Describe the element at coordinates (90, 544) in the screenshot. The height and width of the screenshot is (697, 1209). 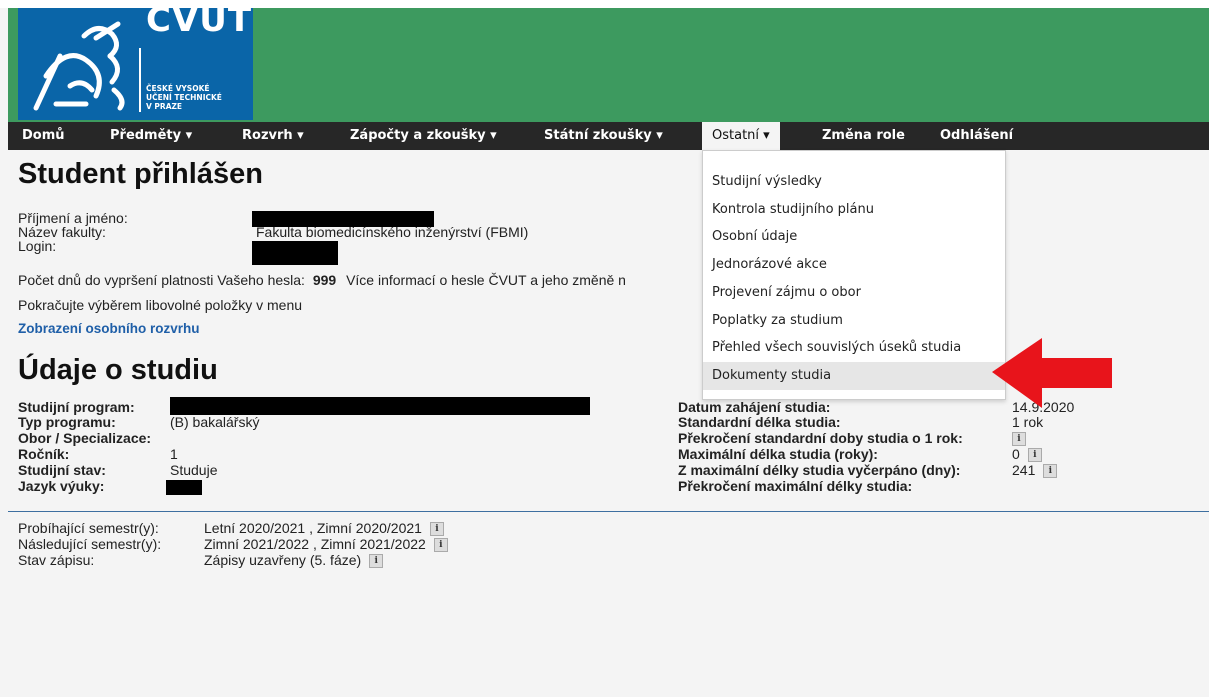
I see `next-semester-label: Následující semestr(y):` at that location.